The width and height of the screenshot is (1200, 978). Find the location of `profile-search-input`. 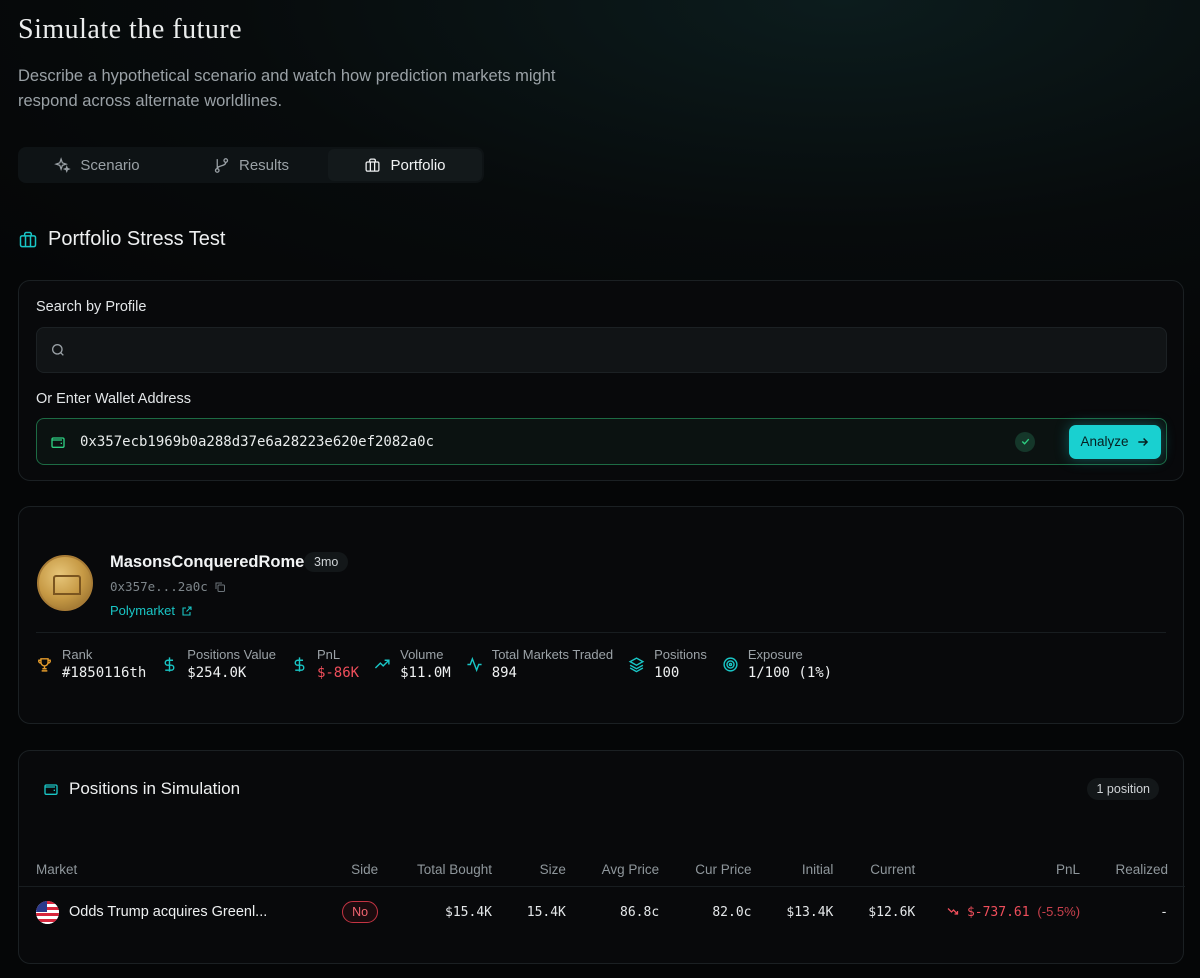

profile-search-input is located at coordinates (621, 350).